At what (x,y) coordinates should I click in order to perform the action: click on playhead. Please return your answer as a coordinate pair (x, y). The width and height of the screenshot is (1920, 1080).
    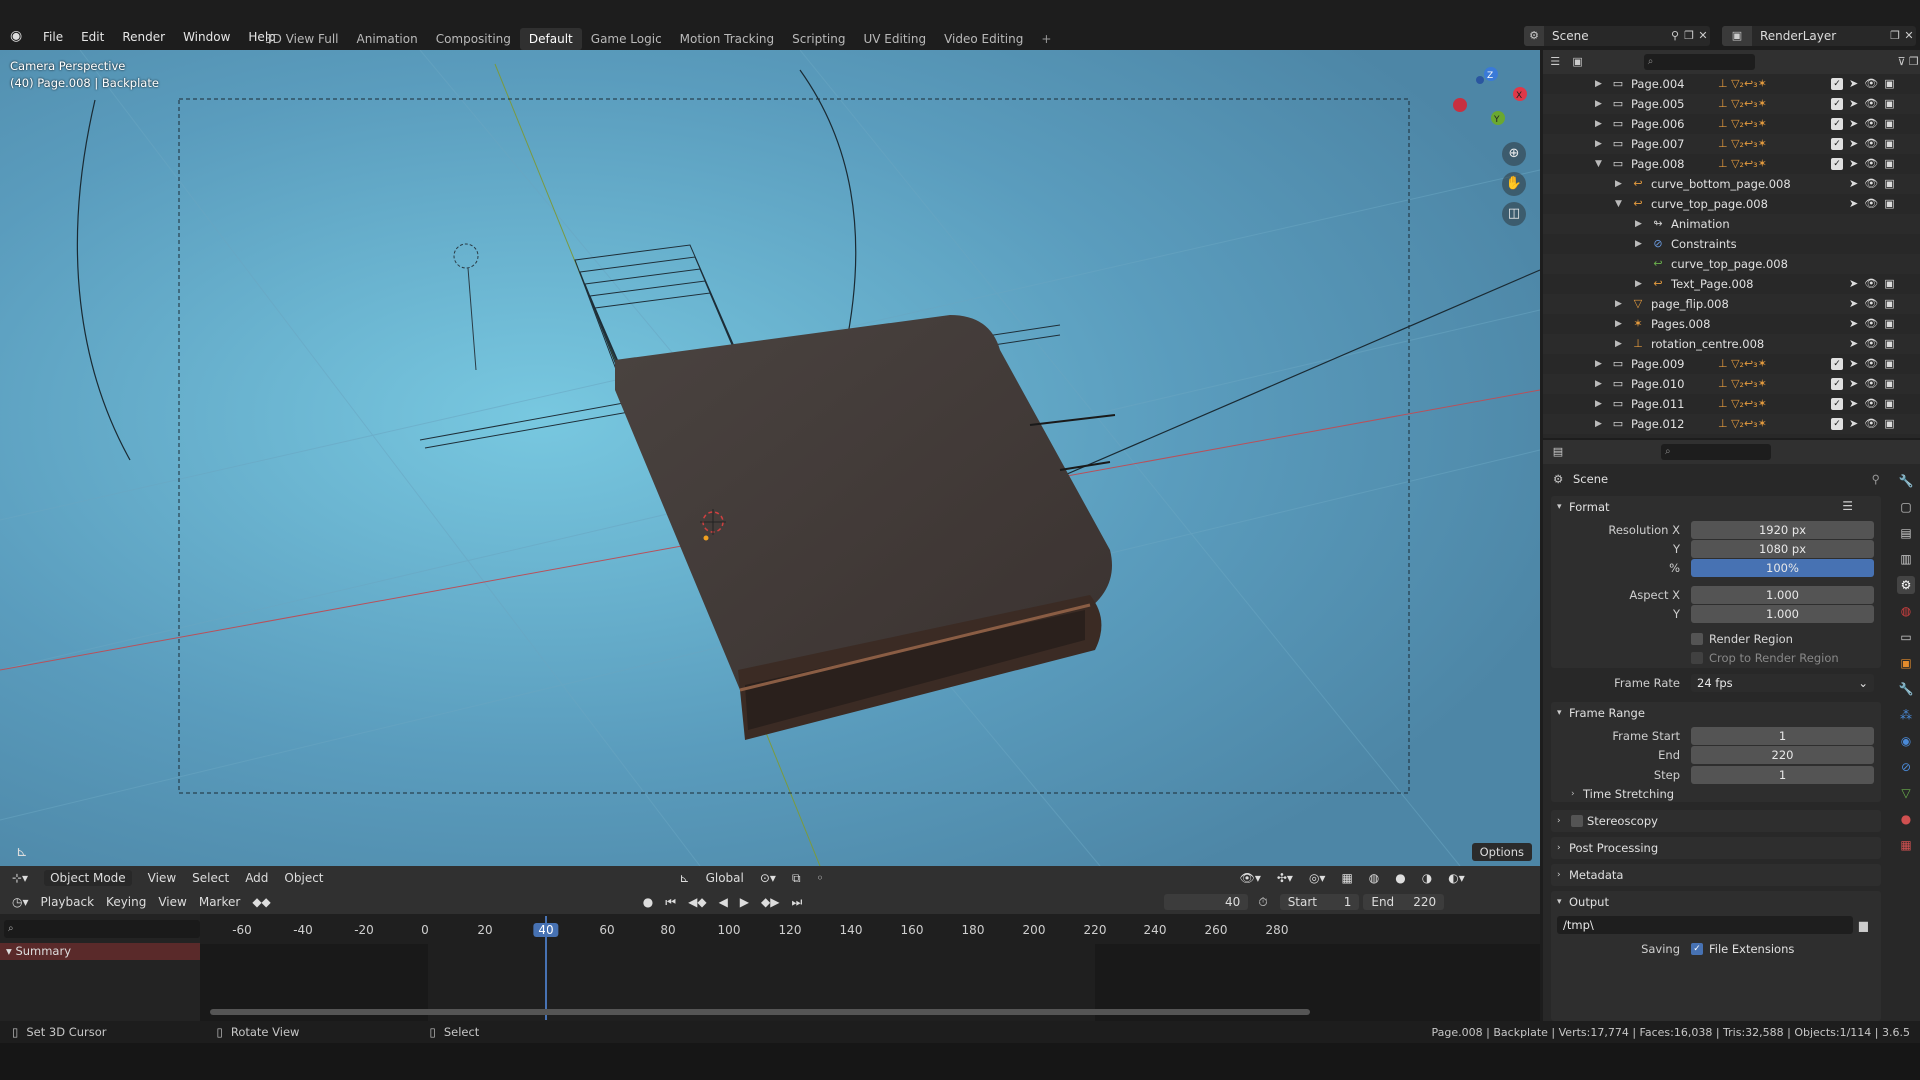
    Looking at the image, I should click on (546, 968).